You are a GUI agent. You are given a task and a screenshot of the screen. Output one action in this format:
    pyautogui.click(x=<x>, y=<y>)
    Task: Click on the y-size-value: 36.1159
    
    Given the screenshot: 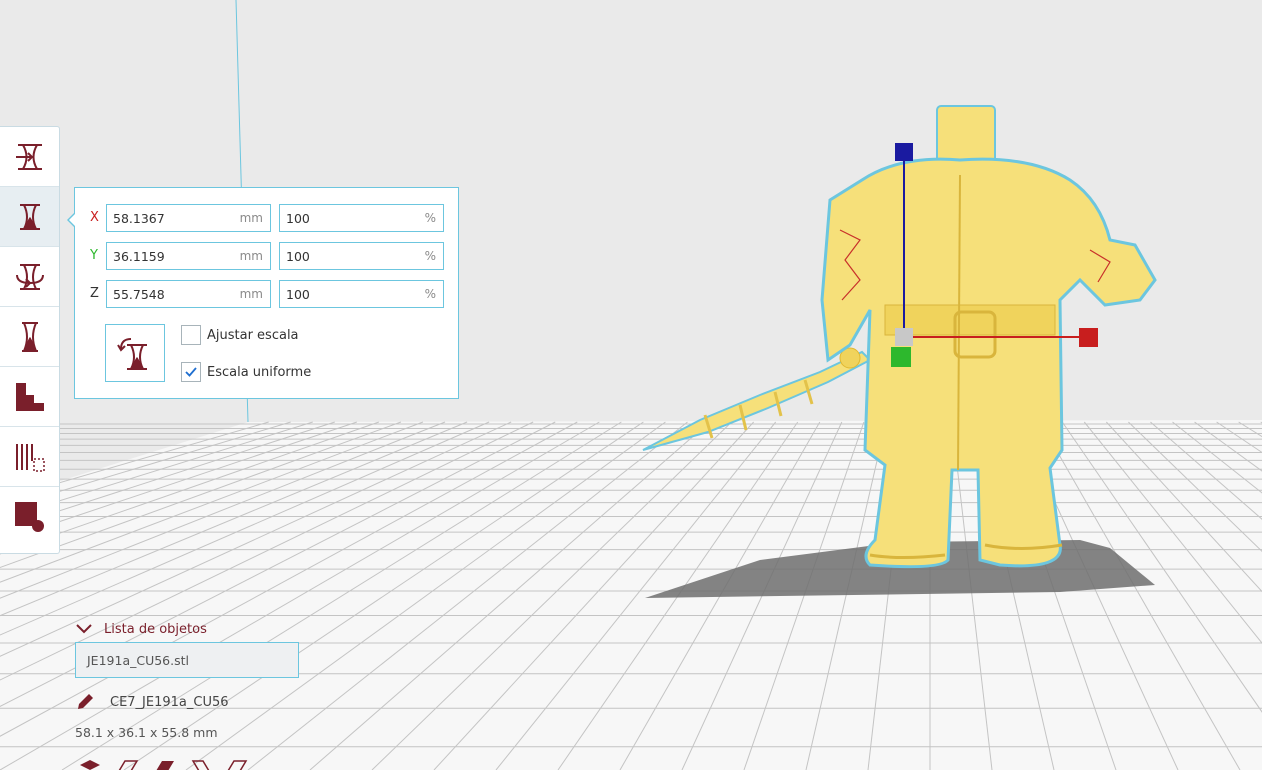 What is the action you would take?
    pyautogui.click(x=139, y=256)
    